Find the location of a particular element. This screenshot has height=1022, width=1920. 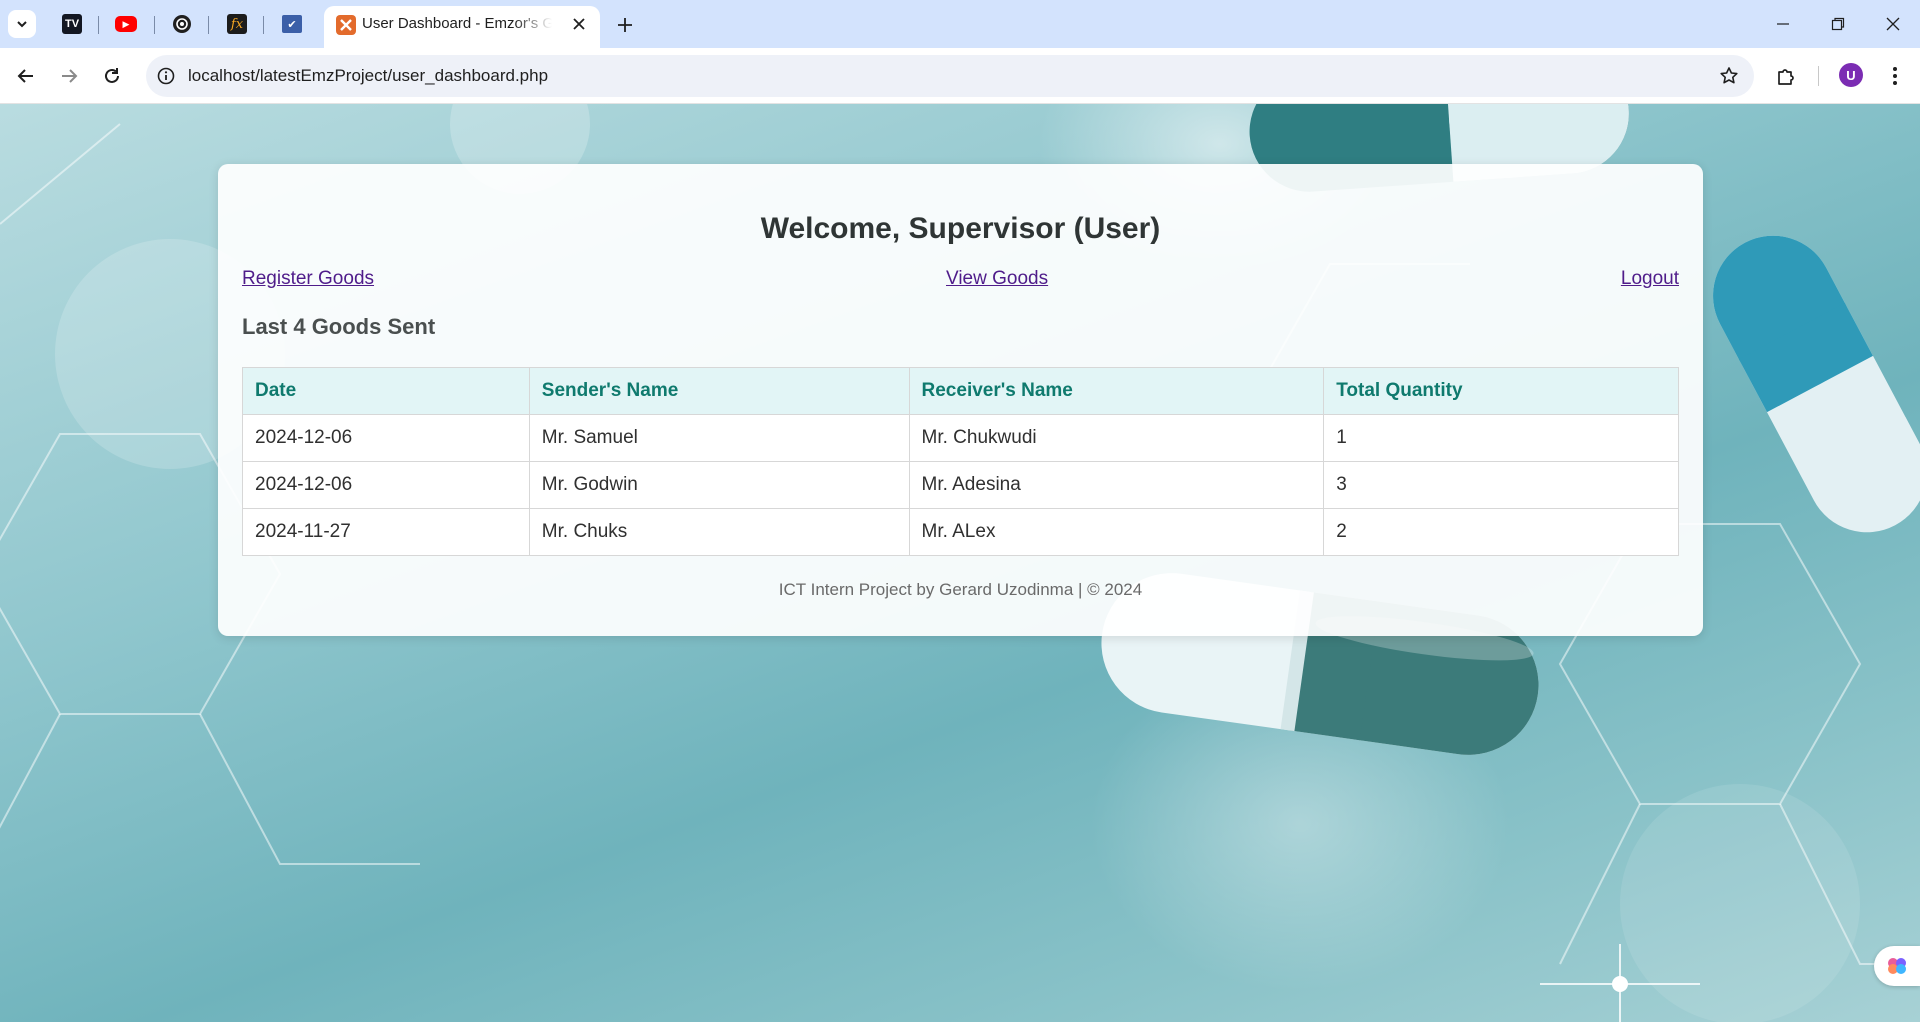

reload-button is located at coordinates (112, 76).